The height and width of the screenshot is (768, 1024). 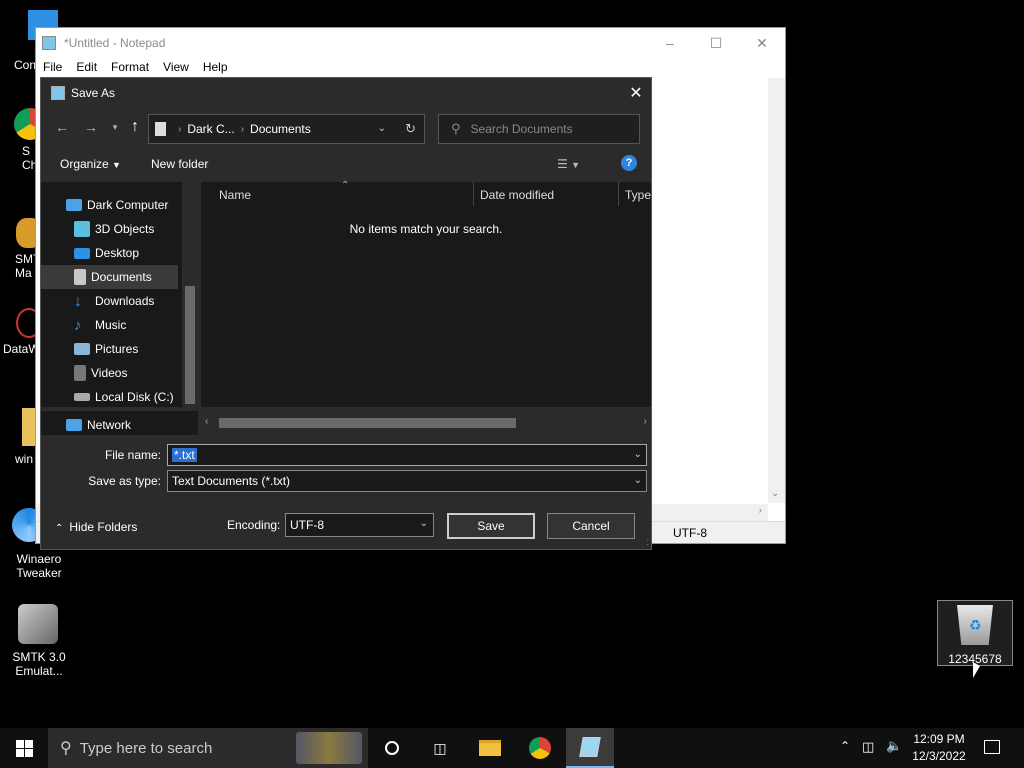 What do you see at coordinates (407, 481) in the screenshot?
I see `save-as-type-select: Text Documents (*.txt) ⌄` at bounding box center [407, 481].